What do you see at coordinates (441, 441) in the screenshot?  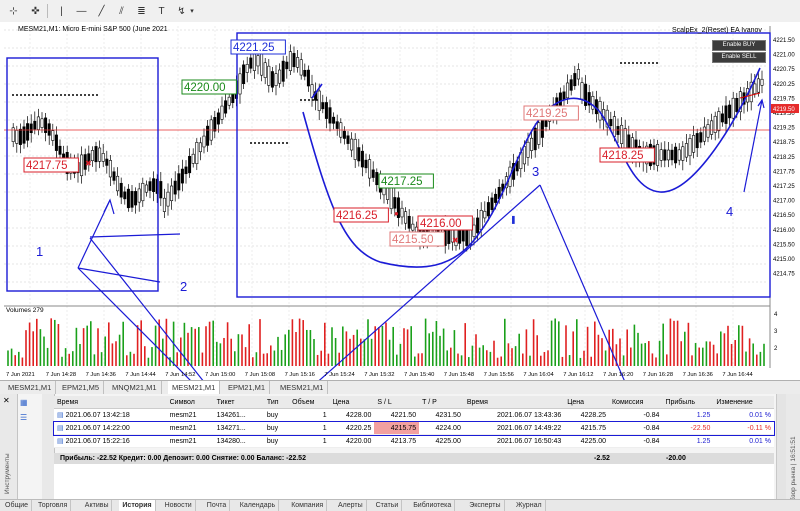 I see `table-cell: 4225.00` at bounding box center [441, 441].